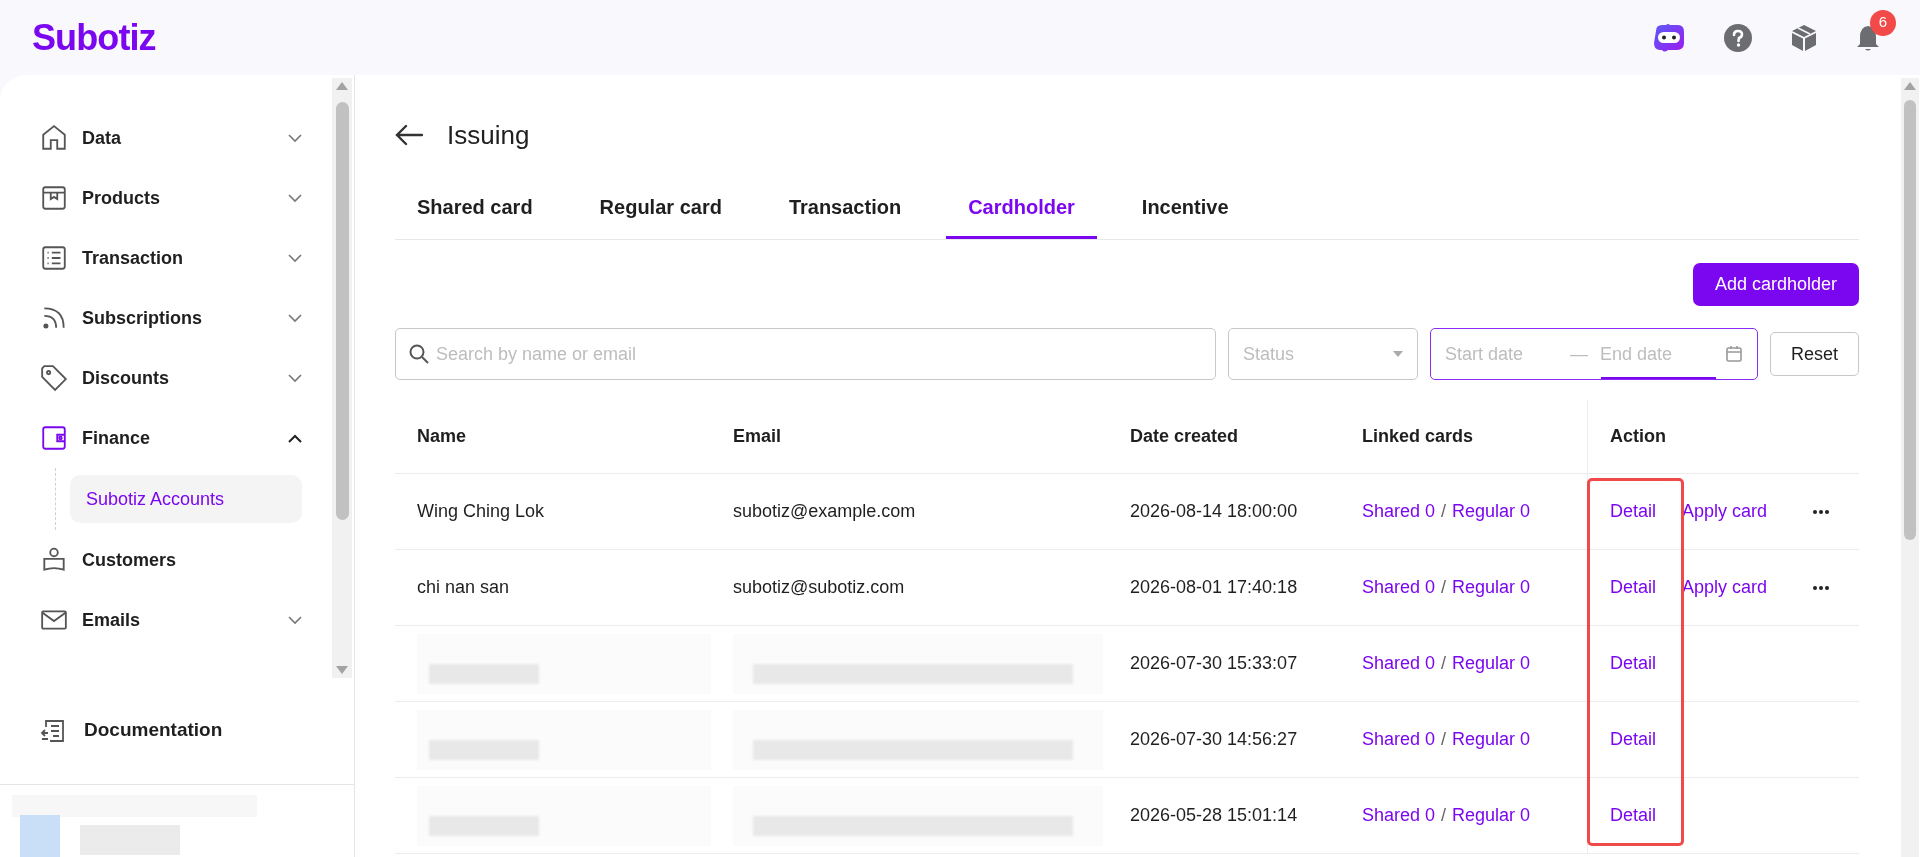 Image resolution: width=1920 pixels, height=857 pixels. Describe the element at coordinates (757, 436) in the screenshot. I see `column-header: Email` at that location.